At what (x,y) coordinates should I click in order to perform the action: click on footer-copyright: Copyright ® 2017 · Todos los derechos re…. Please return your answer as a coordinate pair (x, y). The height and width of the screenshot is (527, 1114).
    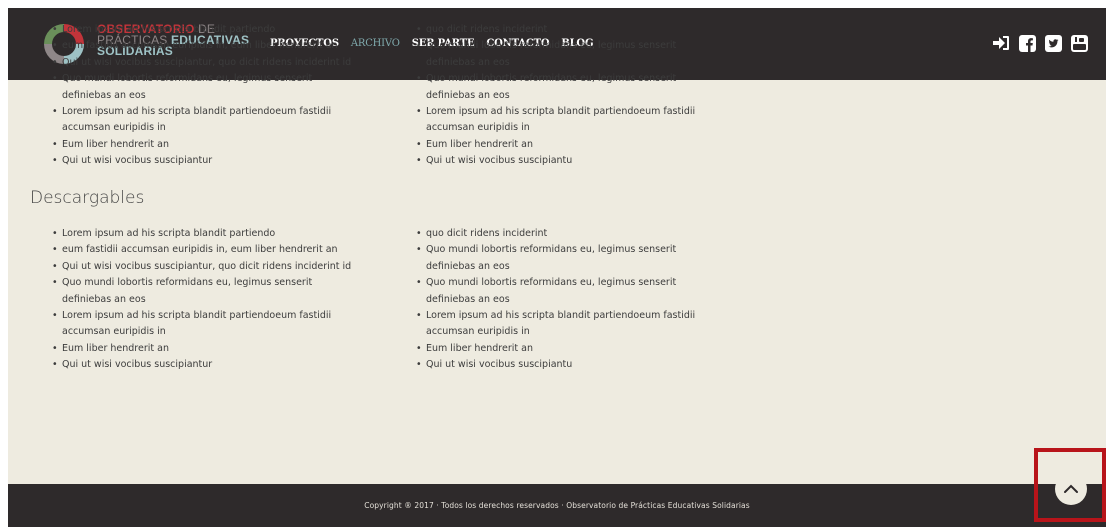
    Looking at the image, I should click on (557, 505).